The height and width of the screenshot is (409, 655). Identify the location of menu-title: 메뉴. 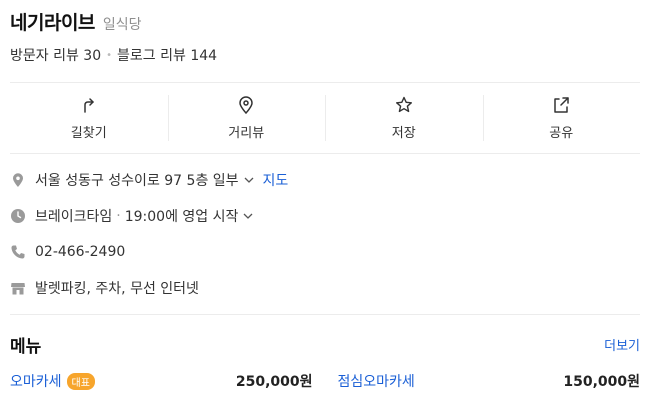
(26, 347).